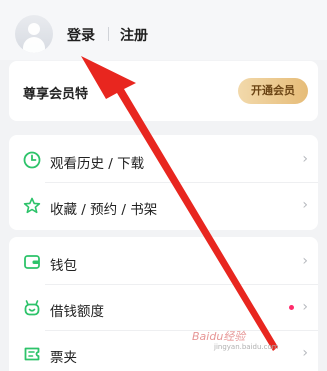  I want to click on star-icon, so click(32, 205).